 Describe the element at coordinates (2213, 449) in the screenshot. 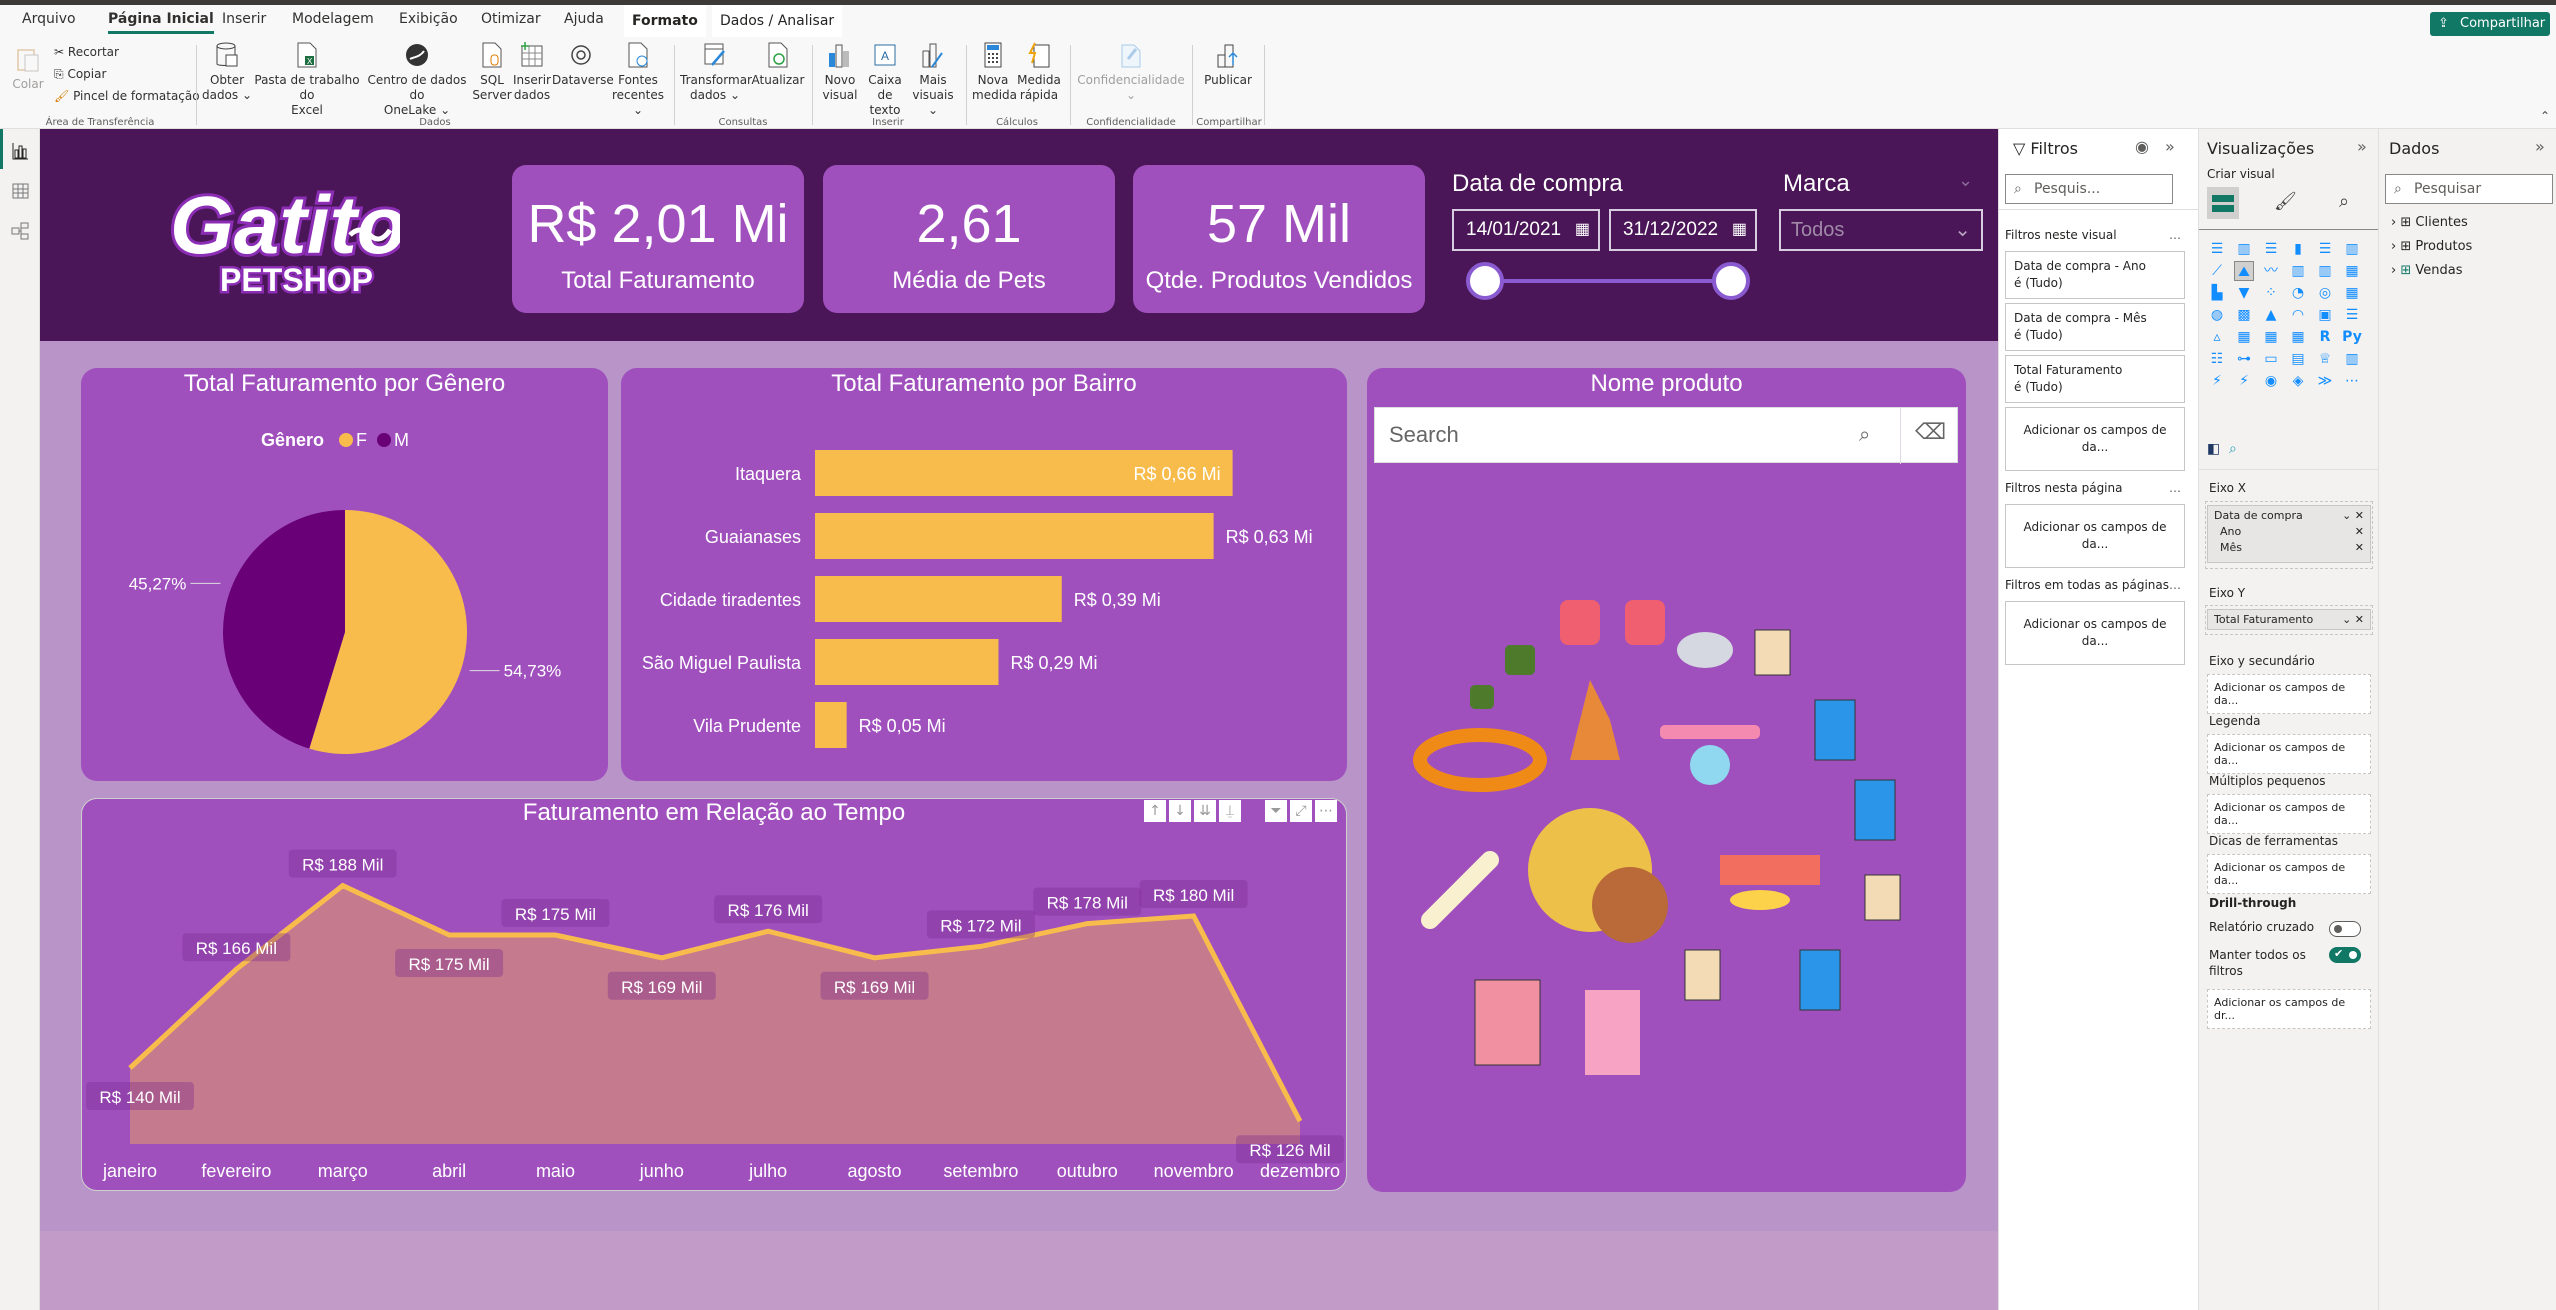

I see `custom-visual-icon: ◧` at that location.